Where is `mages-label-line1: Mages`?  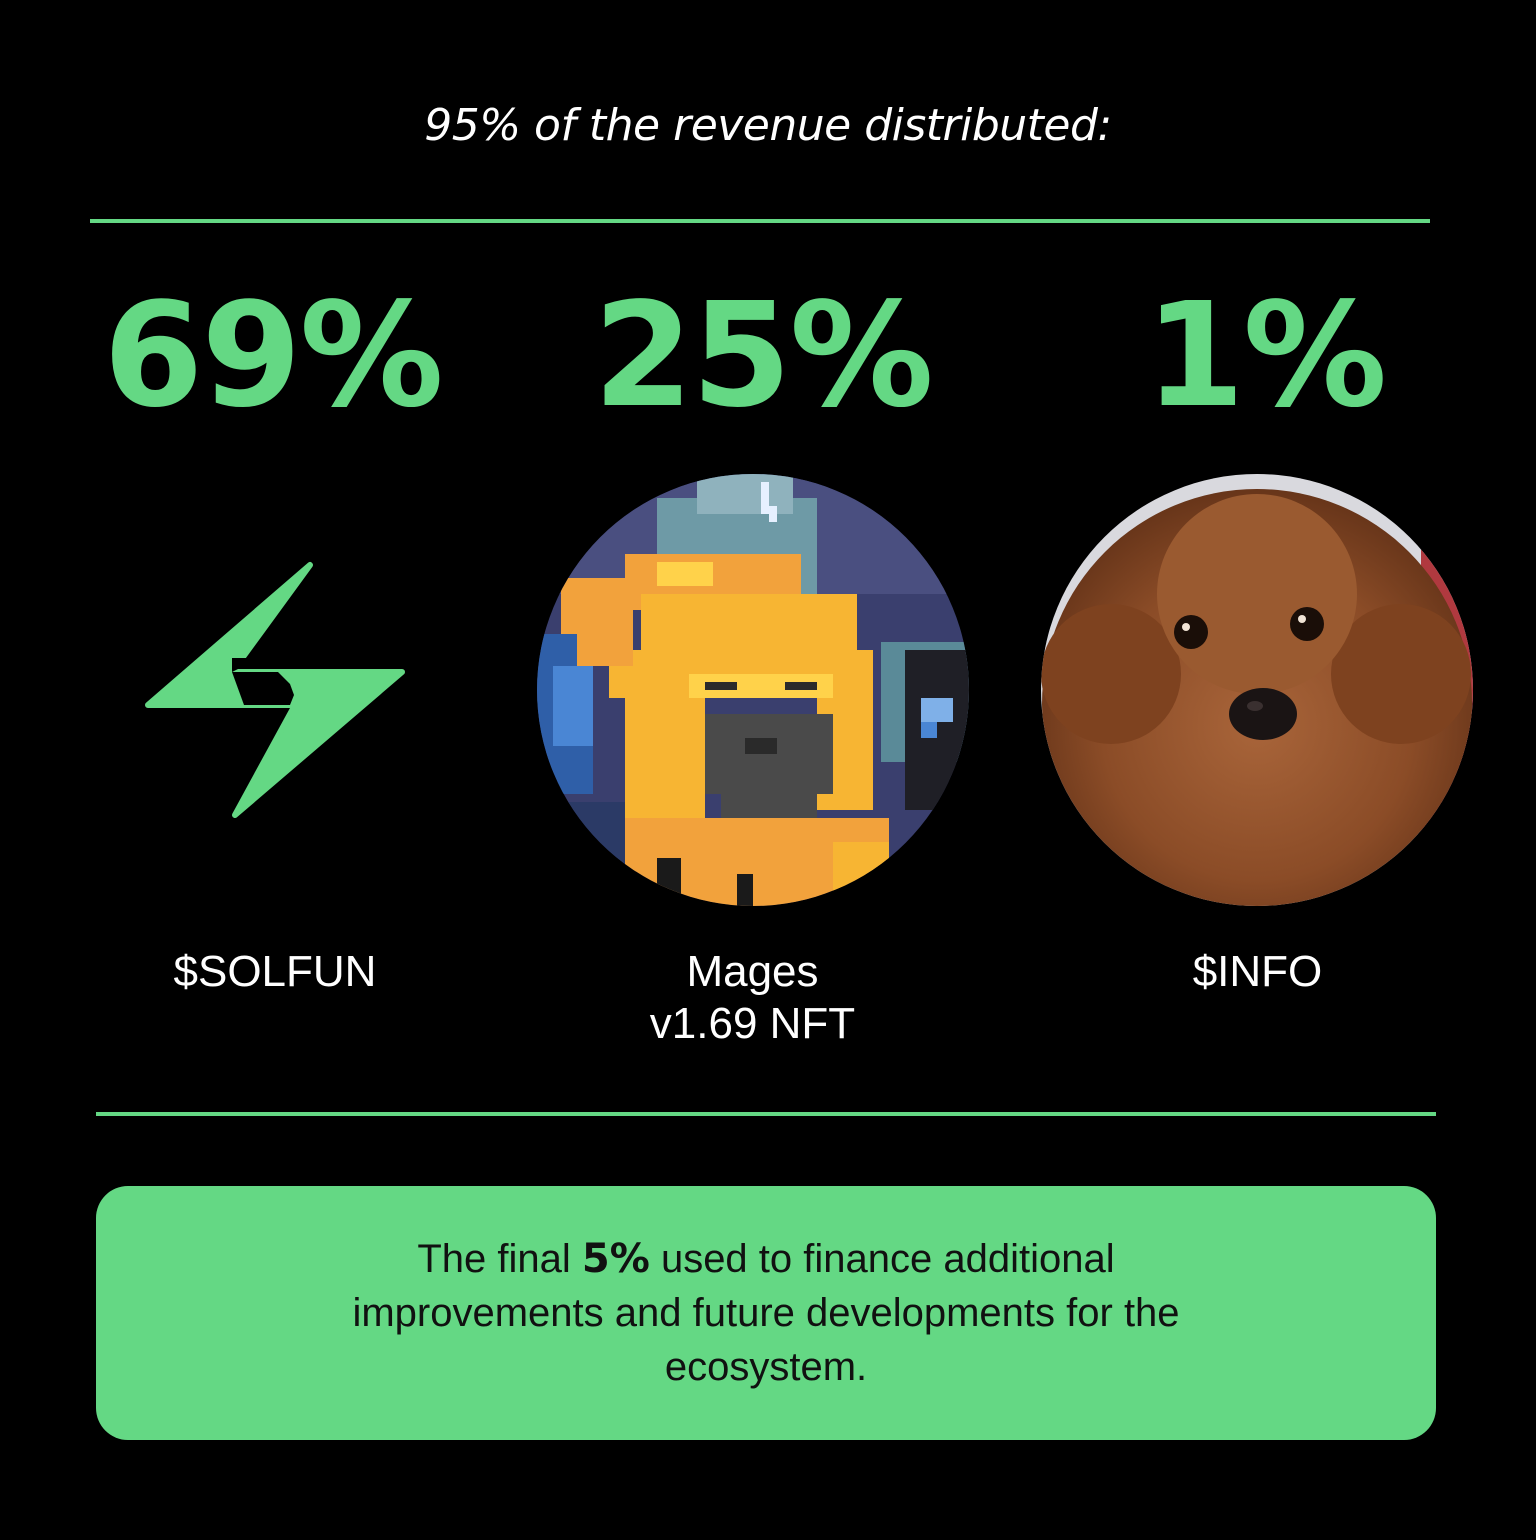 mages-label-line1: Mages is located at coordinates (752, 971).